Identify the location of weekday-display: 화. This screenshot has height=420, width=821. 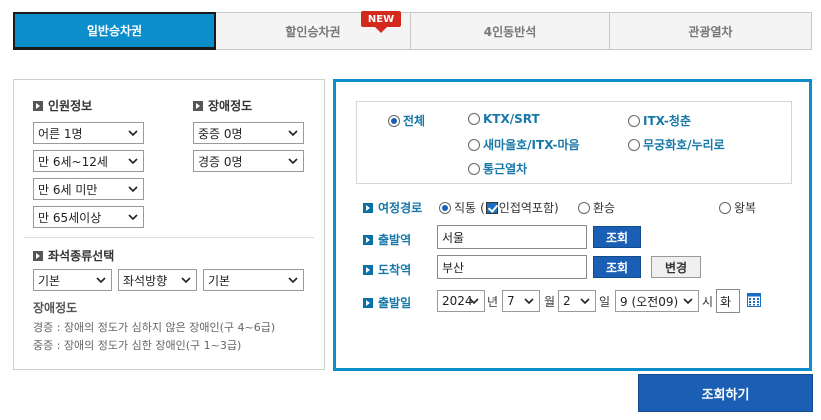
(728, 301).